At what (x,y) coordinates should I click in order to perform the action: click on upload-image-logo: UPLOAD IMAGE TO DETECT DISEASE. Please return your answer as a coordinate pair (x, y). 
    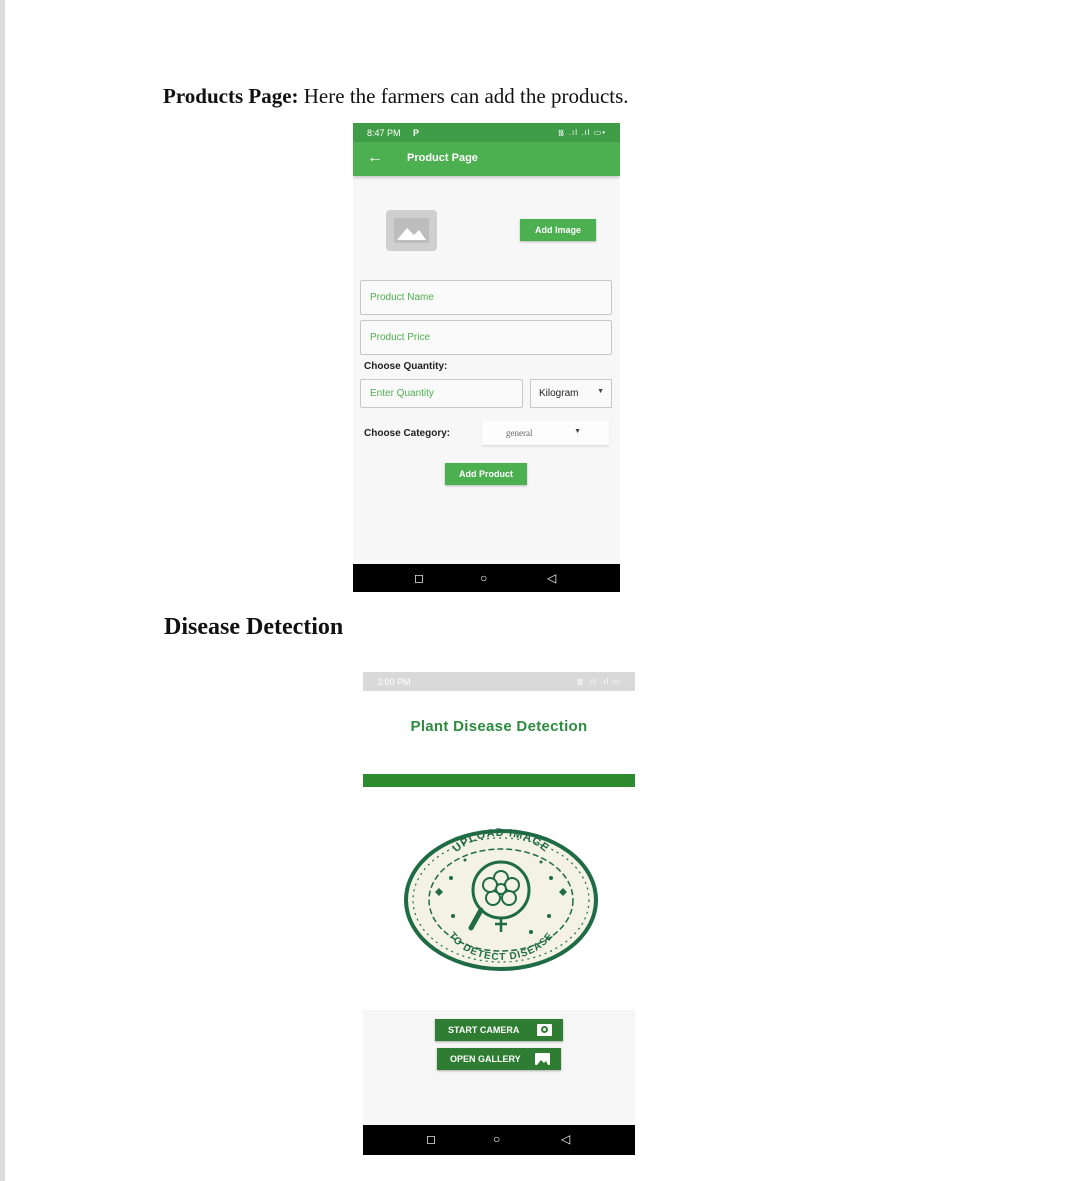
    Looking at the image, I should click on (501, 898).